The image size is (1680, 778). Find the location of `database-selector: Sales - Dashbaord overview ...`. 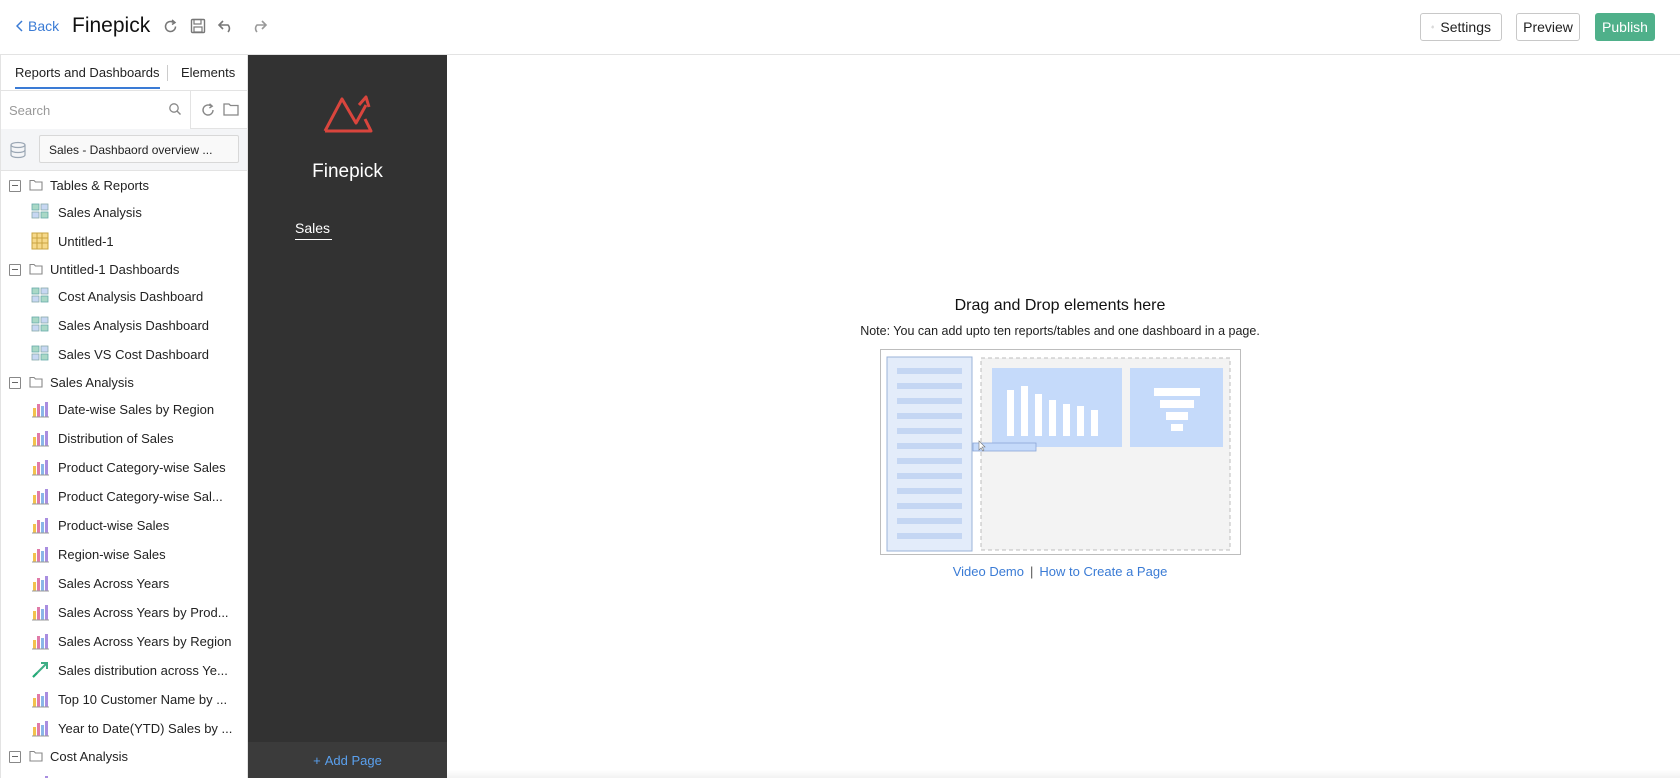

database-selector: Sales - Dashbaord overview ... is located at coordinates (139, 149).